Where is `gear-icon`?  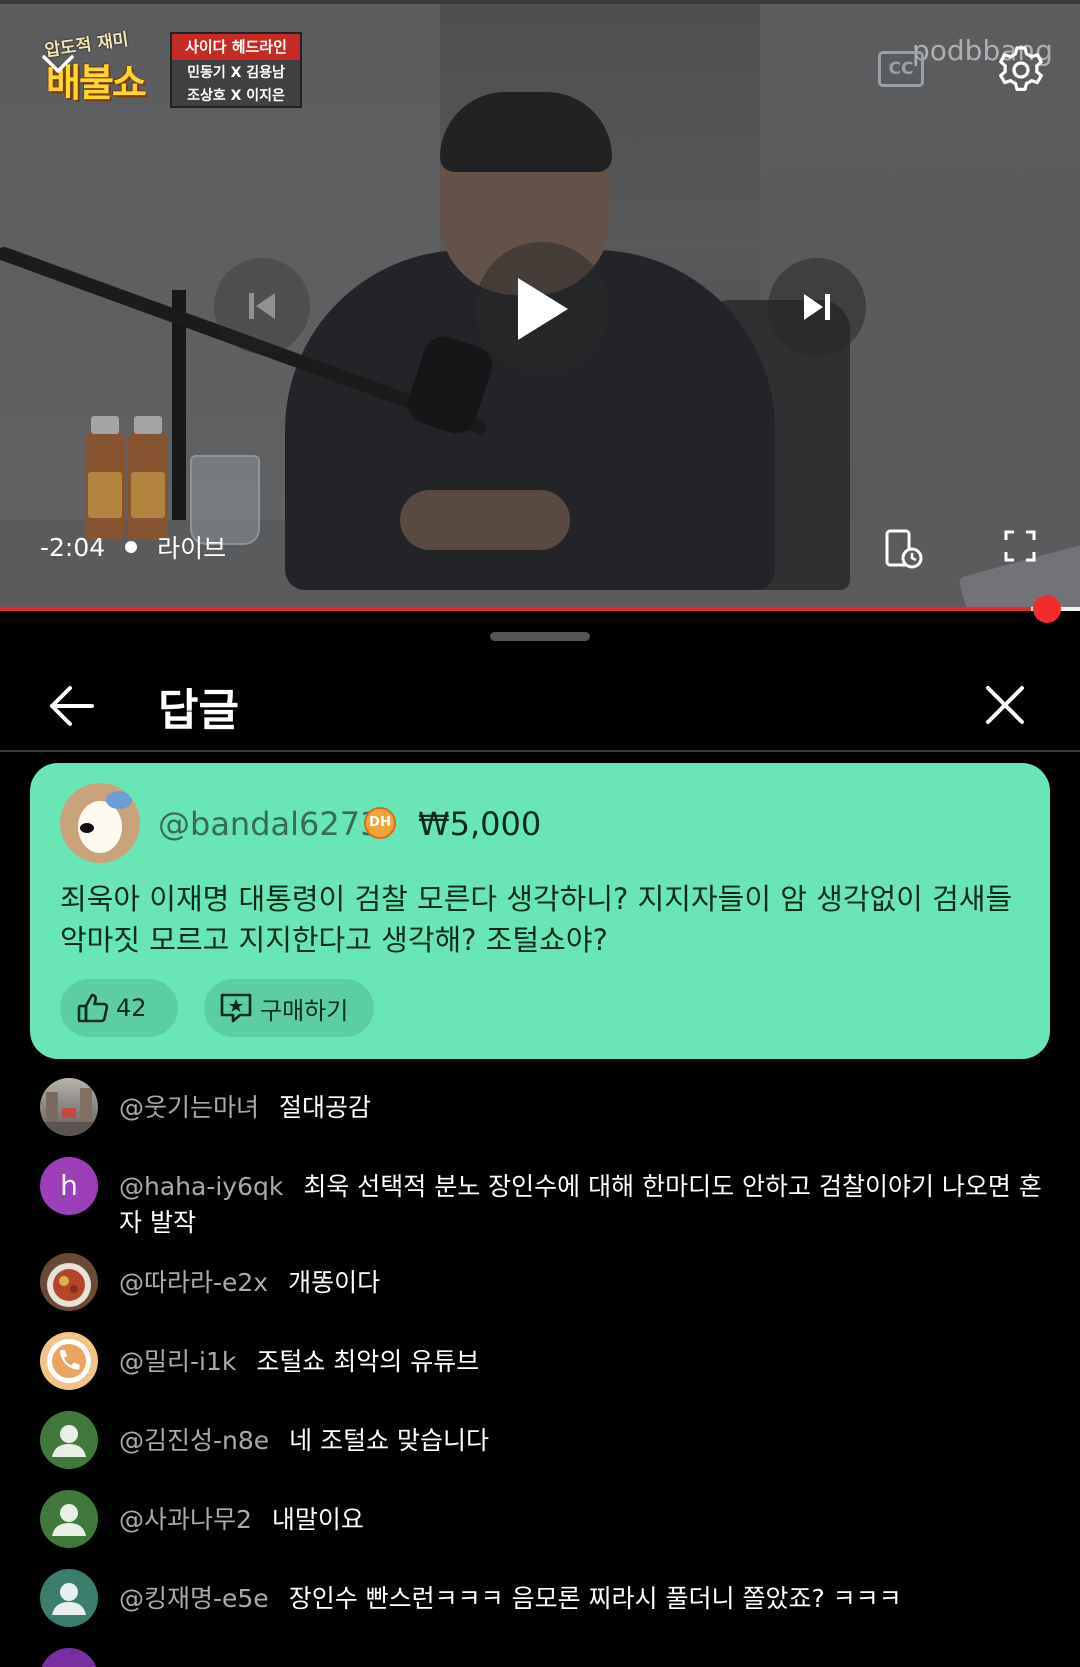 gear-icon is located at coordinates (1021, 70).